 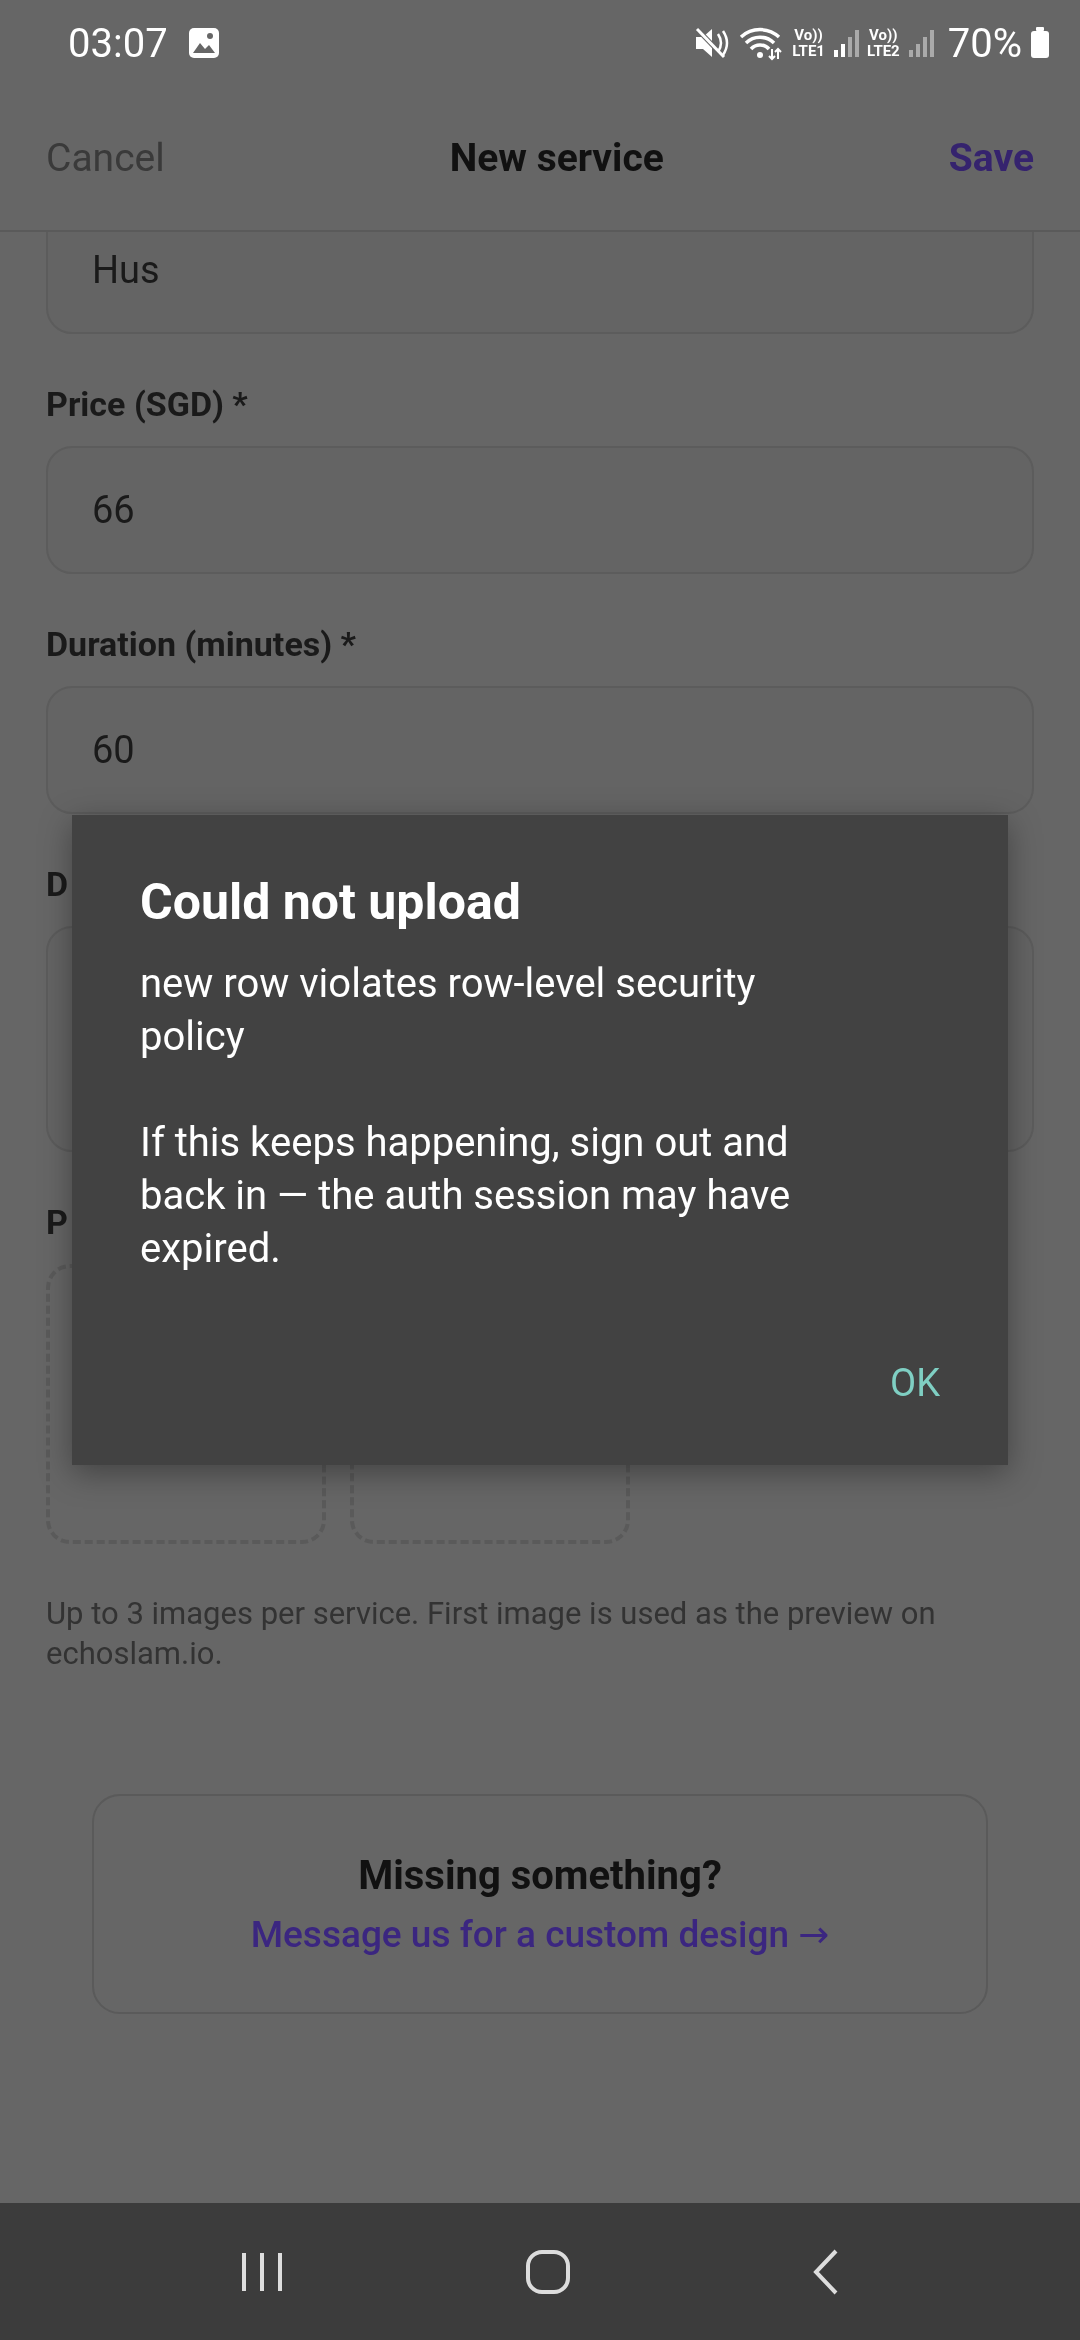 I want to click on field-label: Duration (minutes) *, so click(x=201, y=644).